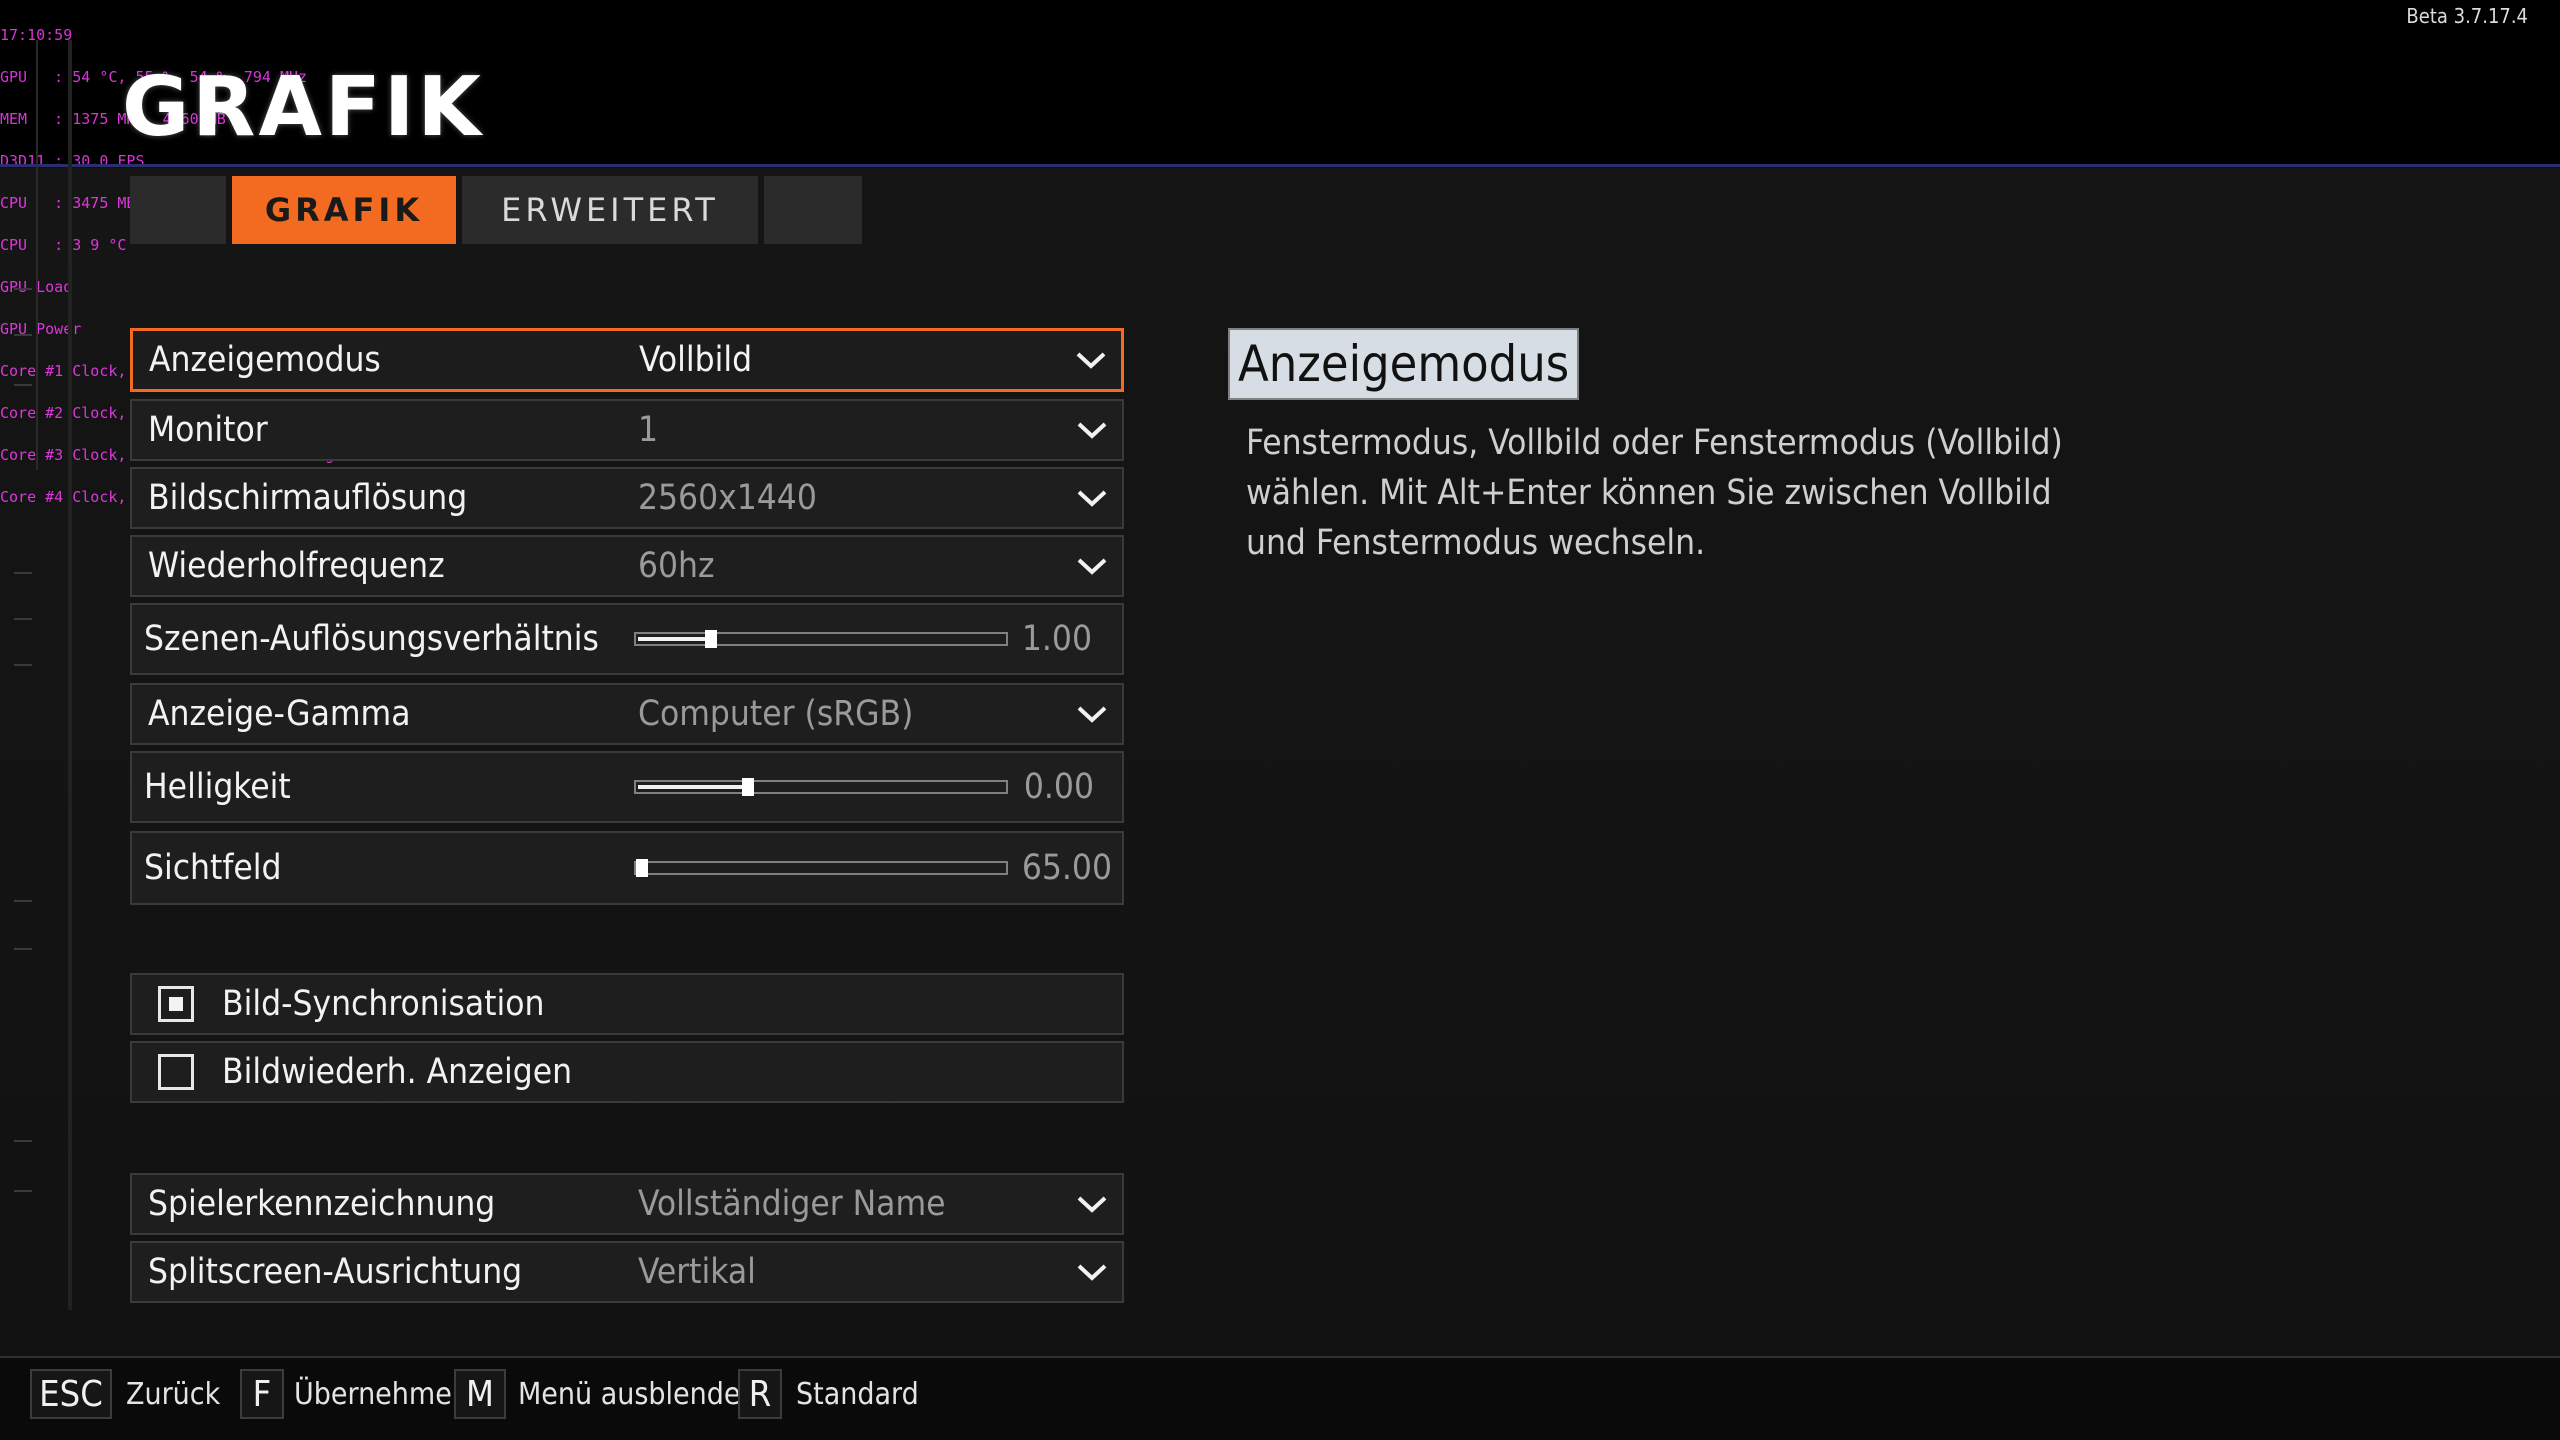  What do you see at coordinates (308, 498) in the screenshot?
I see `setting-label: Bildschirmauflösung` at bounding box center [308, 498].